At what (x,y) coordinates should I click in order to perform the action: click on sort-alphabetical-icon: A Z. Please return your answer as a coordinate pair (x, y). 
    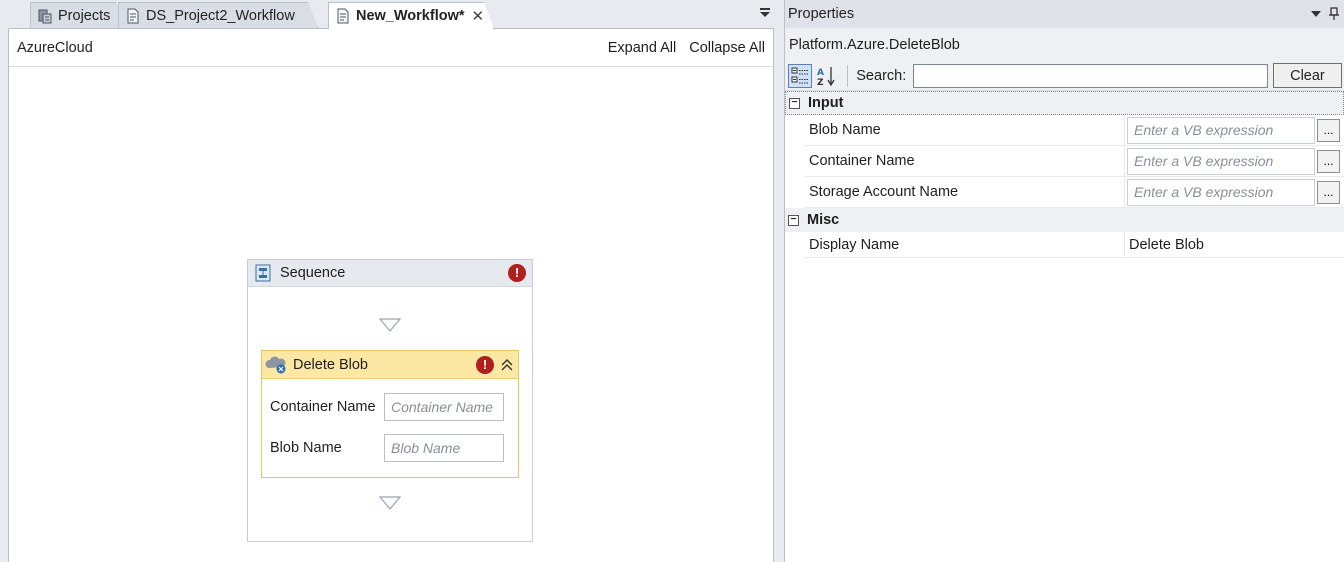
    Looking at the image, I should click on (826, 76).